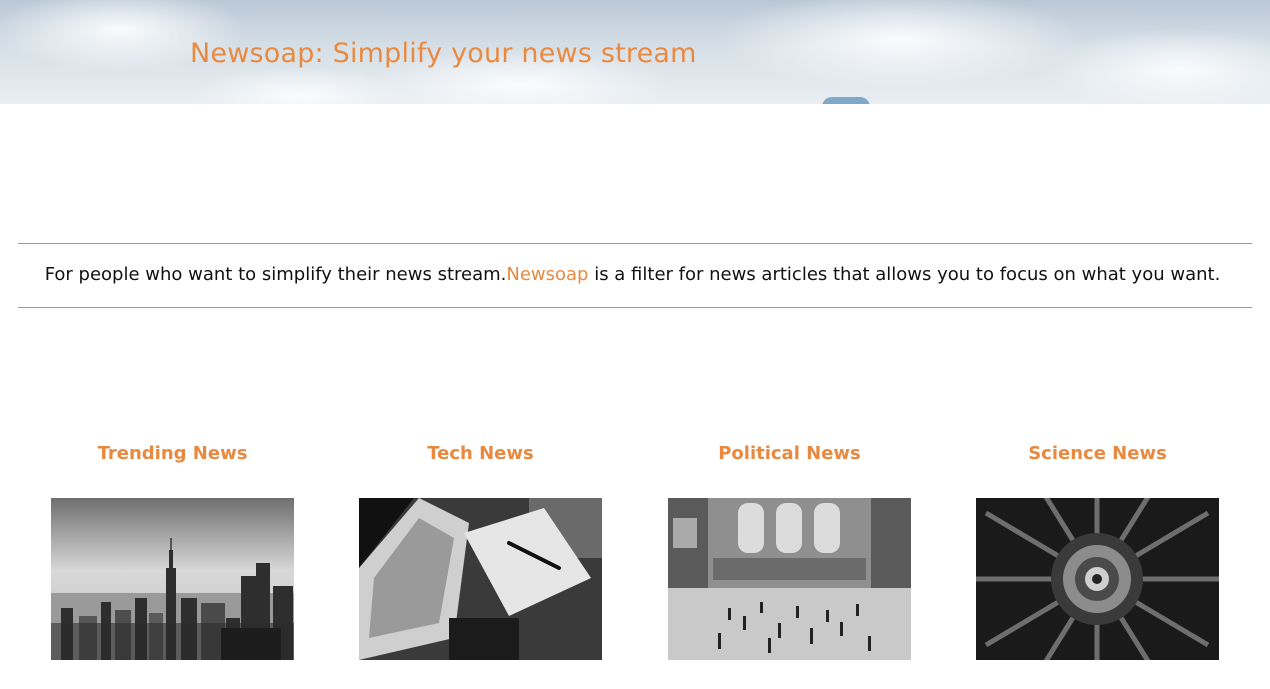 The width and height of the screenshot is (1270, 689). I want to click on divider-bottom, so click(635, 307).